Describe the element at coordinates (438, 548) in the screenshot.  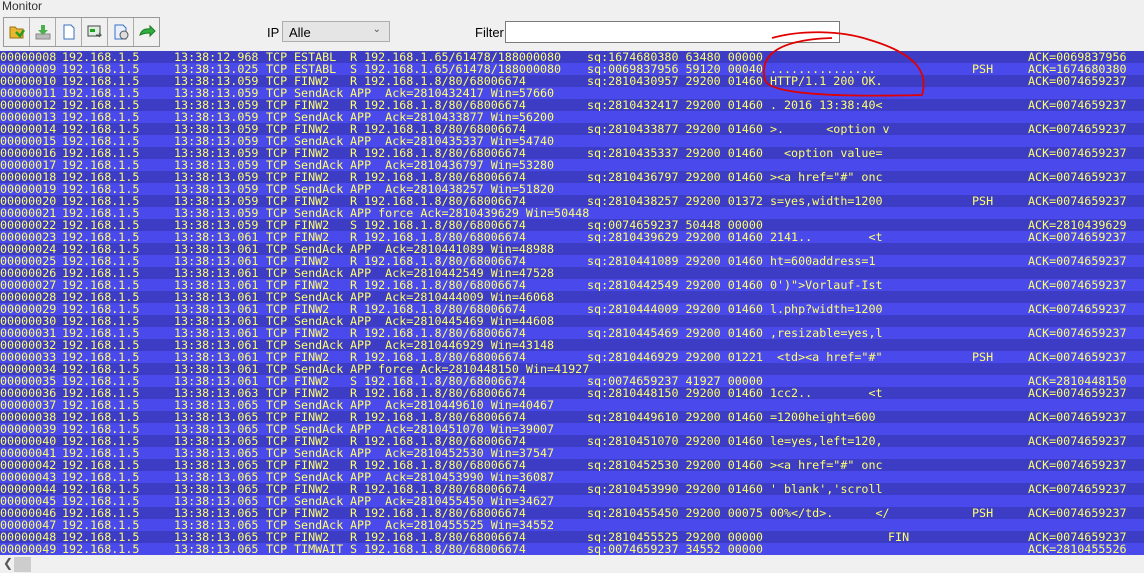
I see `row-detail: S 192.168.1.8/80/68006674` at that location.